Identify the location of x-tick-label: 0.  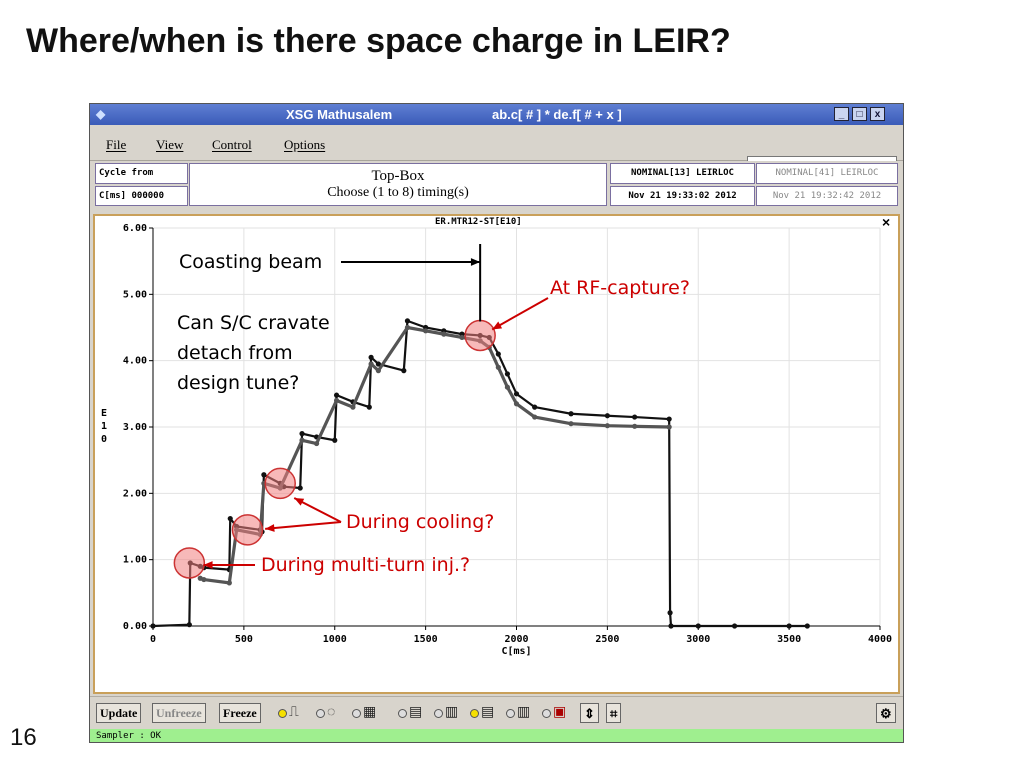
(153, 639).